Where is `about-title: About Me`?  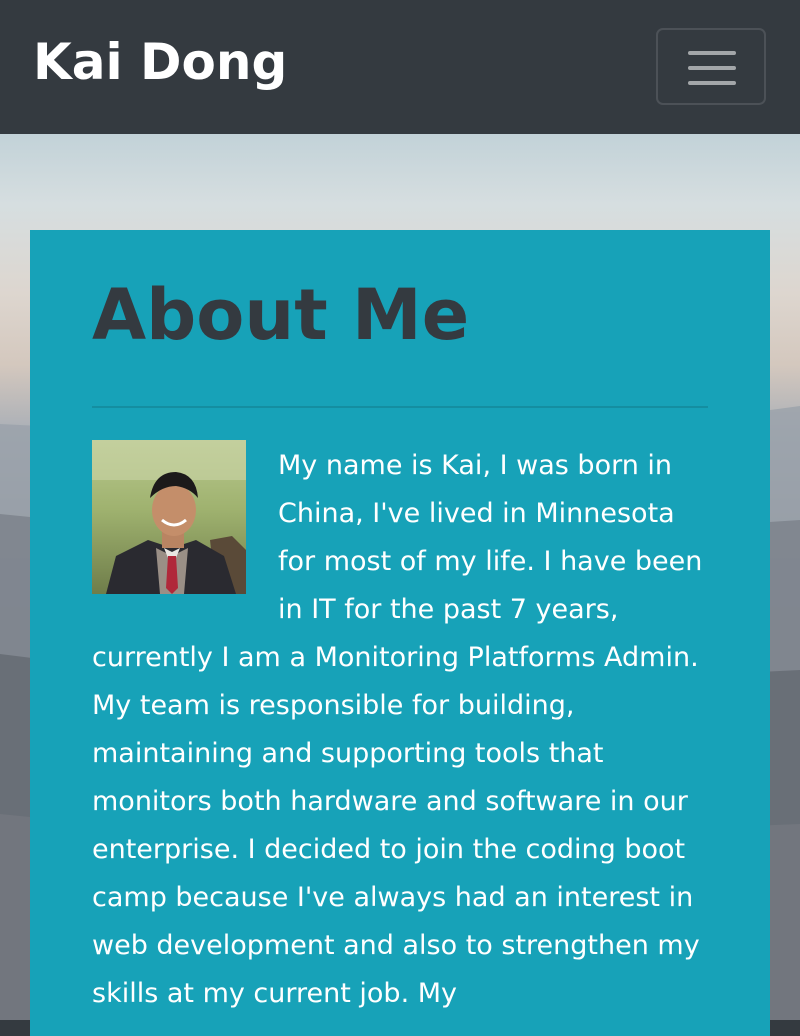 about-title: About Me is located at coordinates (281, 315).